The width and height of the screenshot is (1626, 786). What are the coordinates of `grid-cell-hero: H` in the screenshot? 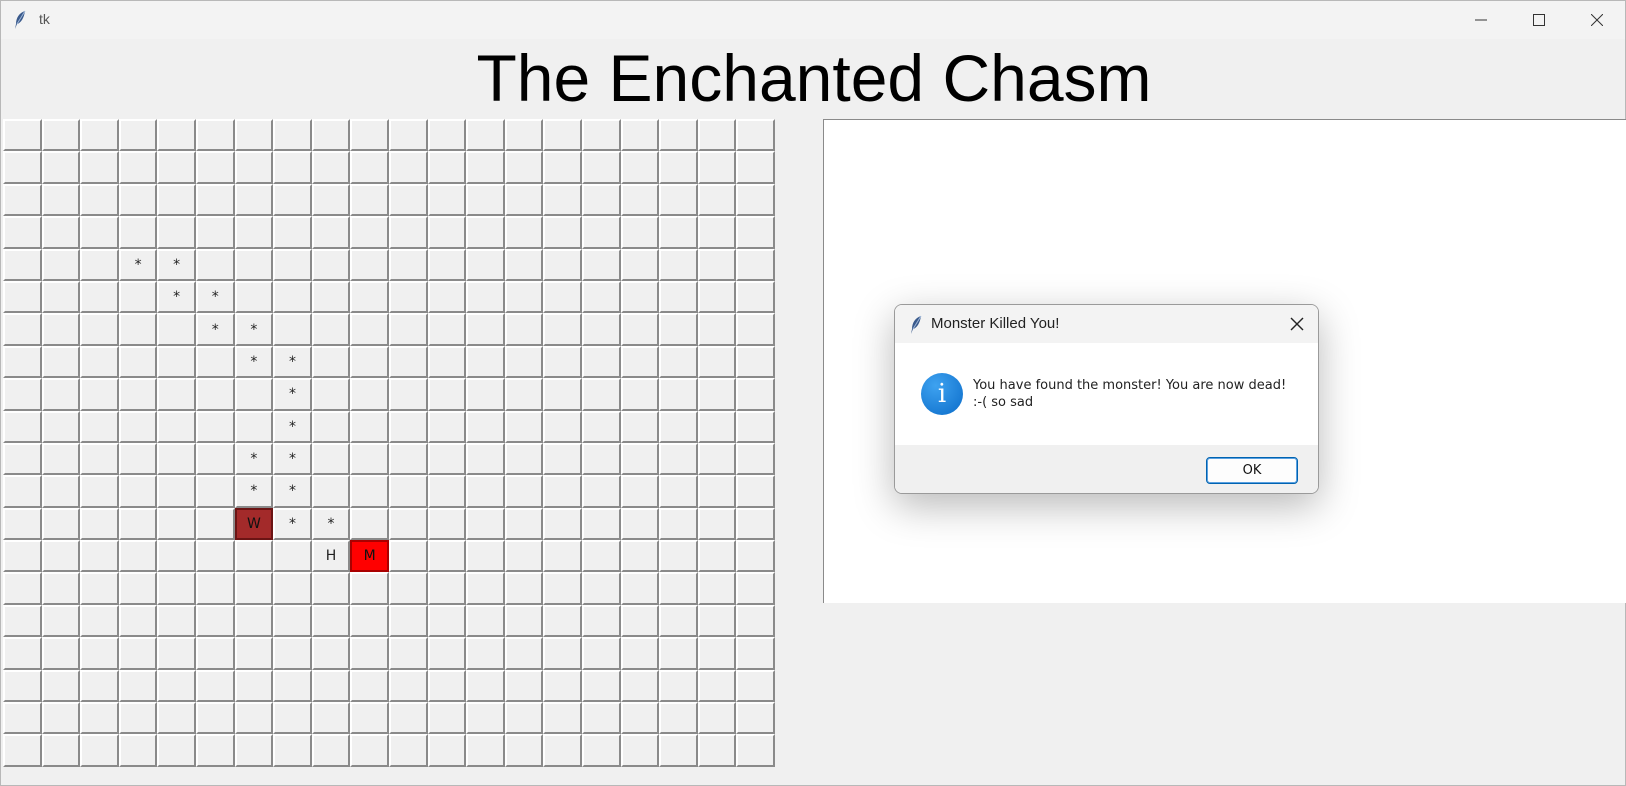 It's located at (331, 556).